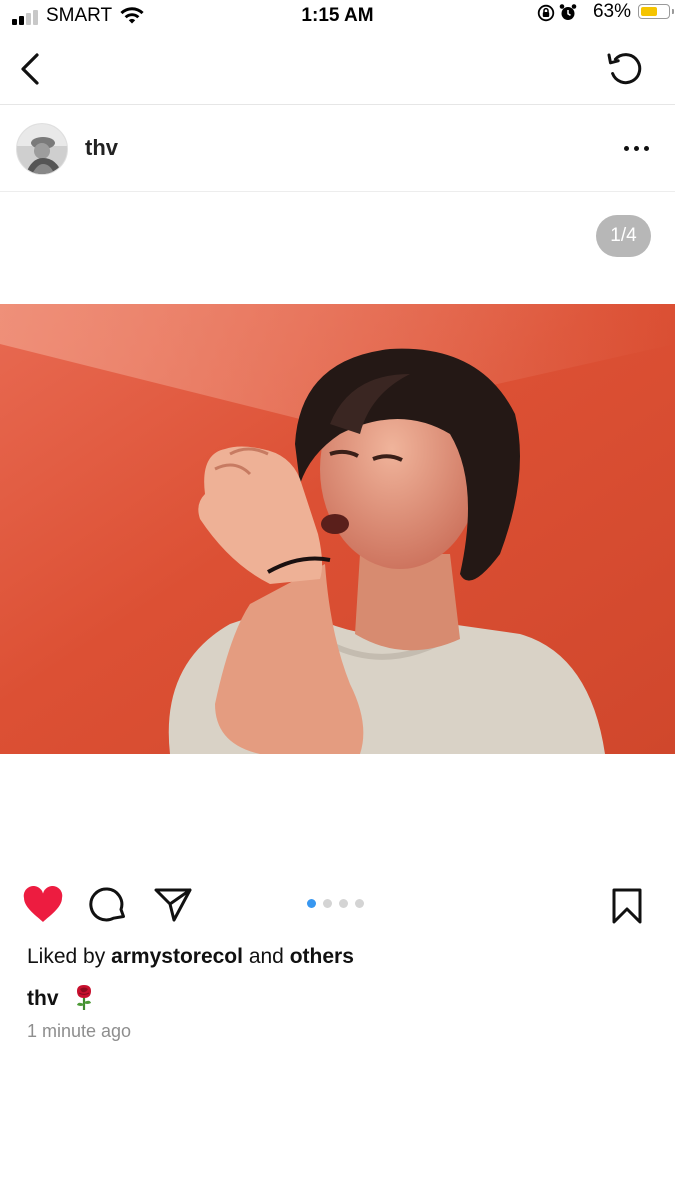 The height and width of the screenshot is (1200, 675). Describe the element at coordinates (337, 148) in the screenshot. I see `post-header: thv` at that location.